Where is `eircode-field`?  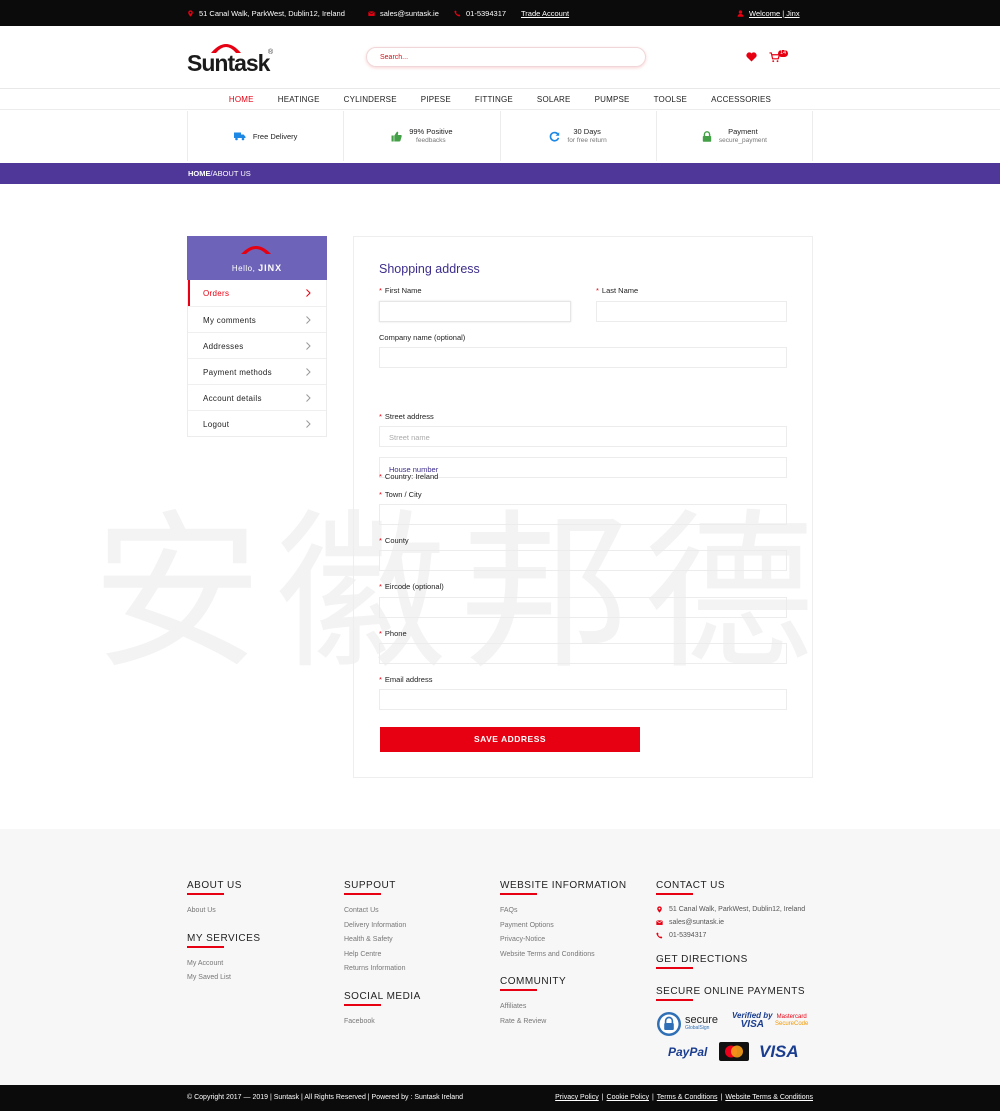
eircode-field is located at coordinates (583, 607).